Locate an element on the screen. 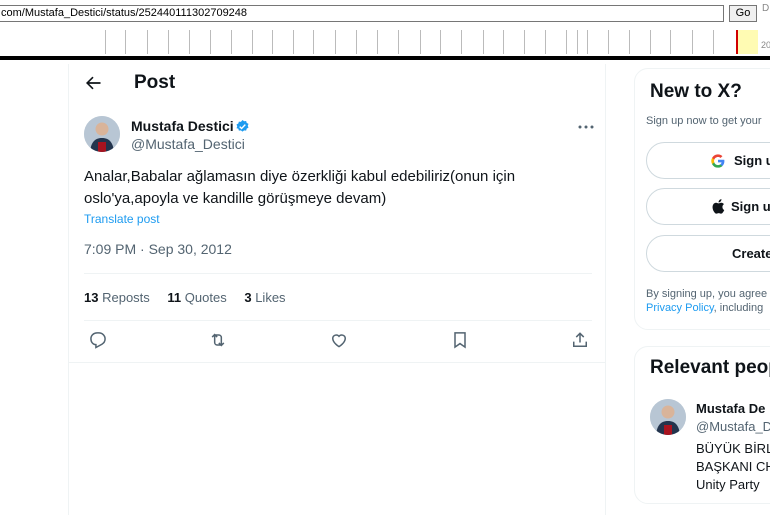 This screenshot has width=770, height=515. share-icon is located at coordinates (580, 340).